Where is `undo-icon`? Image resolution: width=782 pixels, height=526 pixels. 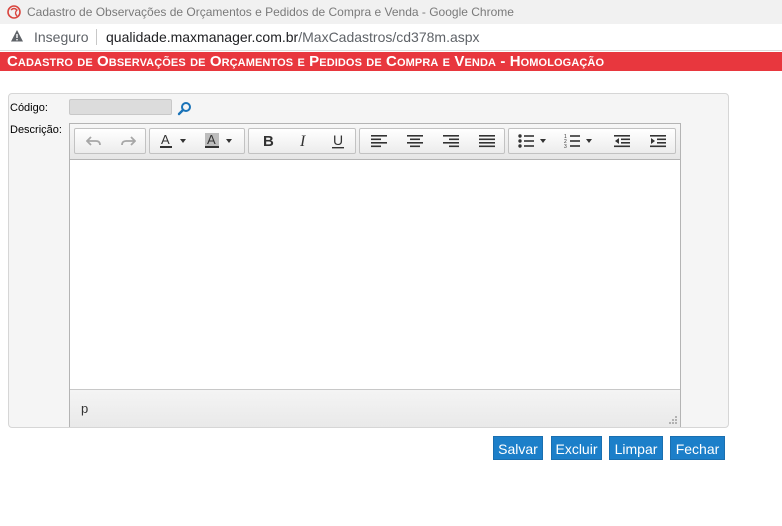
undo-icon is located at coordinates (93, 141).